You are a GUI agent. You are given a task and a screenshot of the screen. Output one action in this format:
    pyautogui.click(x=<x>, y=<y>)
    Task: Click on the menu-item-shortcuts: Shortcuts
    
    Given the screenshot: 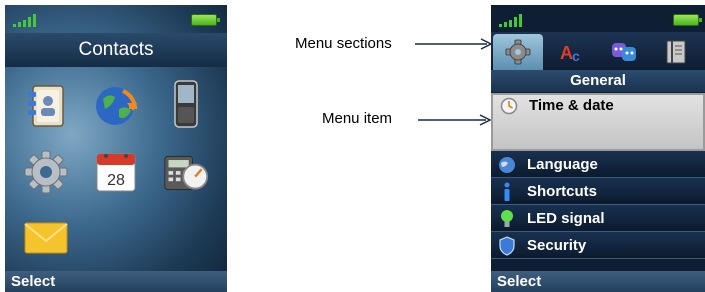 What is the action you would take?
    pyautogui.click(x=598, y=191)
    